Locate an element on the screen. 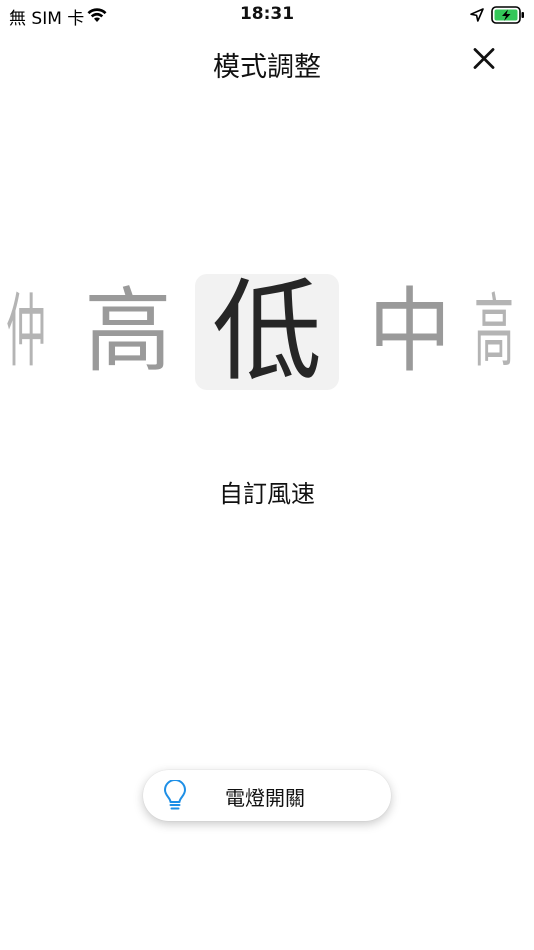  light-toggle-button: 電燈開關 is located at coordinates (267, 795).